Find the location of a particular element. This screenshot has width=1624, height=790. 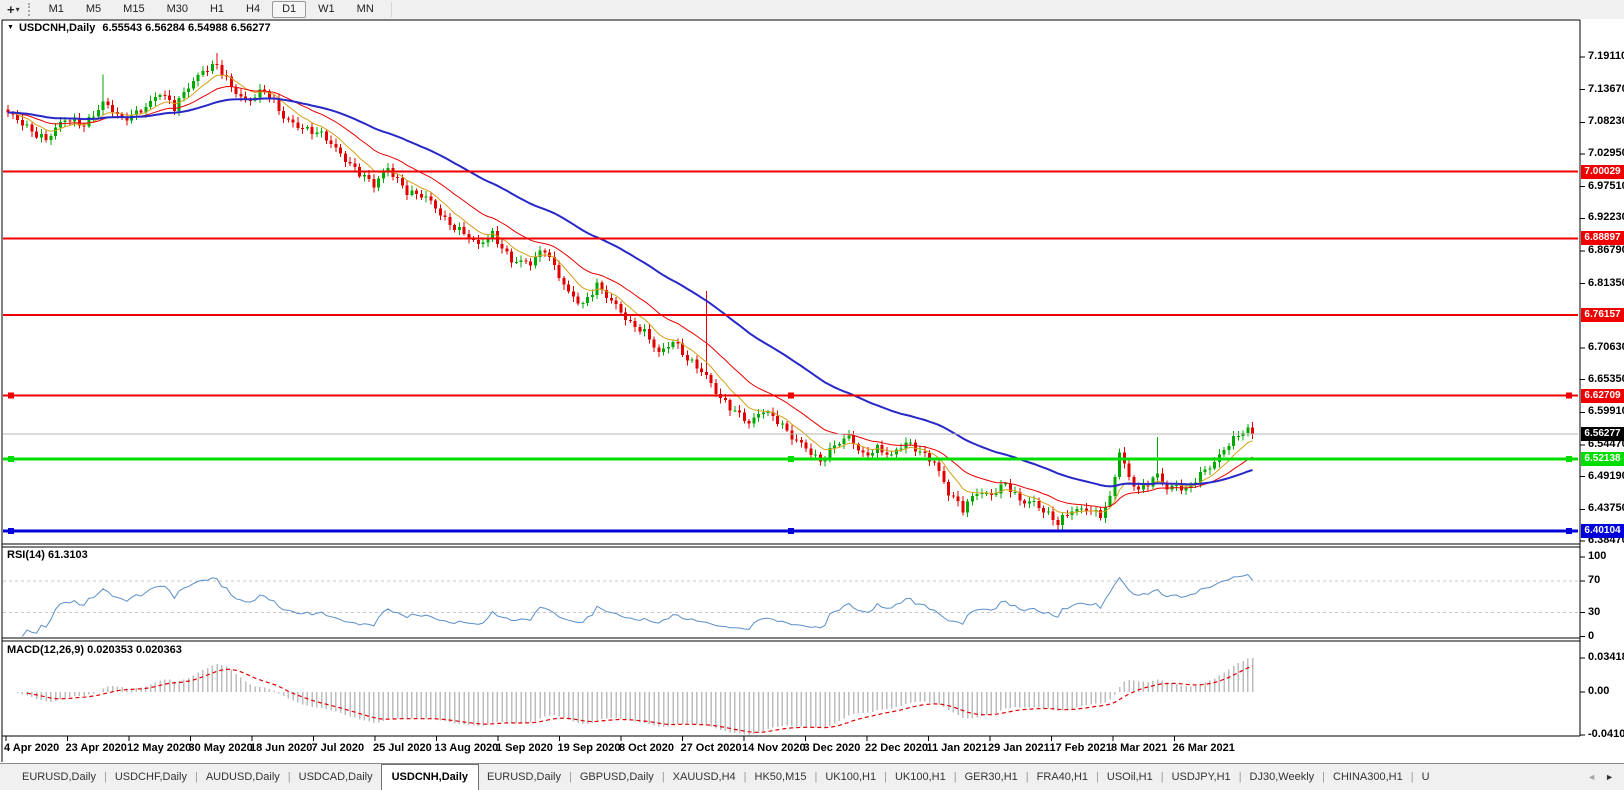

rsi-axis-label: 0 is located at coordinates (1591, 635).